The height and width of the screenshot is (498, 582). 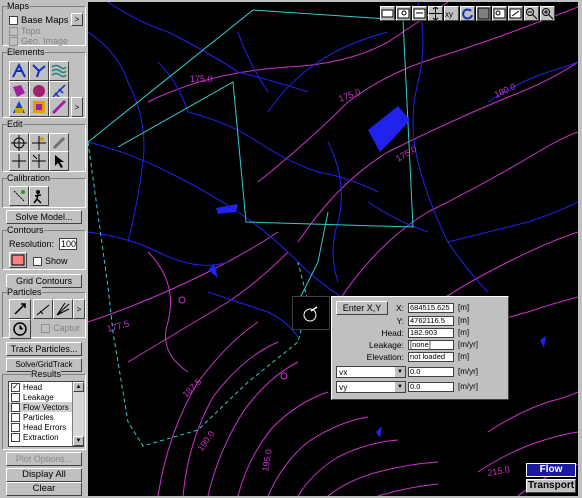 I want to click on refresh-icon, so click(x=467, y=14).